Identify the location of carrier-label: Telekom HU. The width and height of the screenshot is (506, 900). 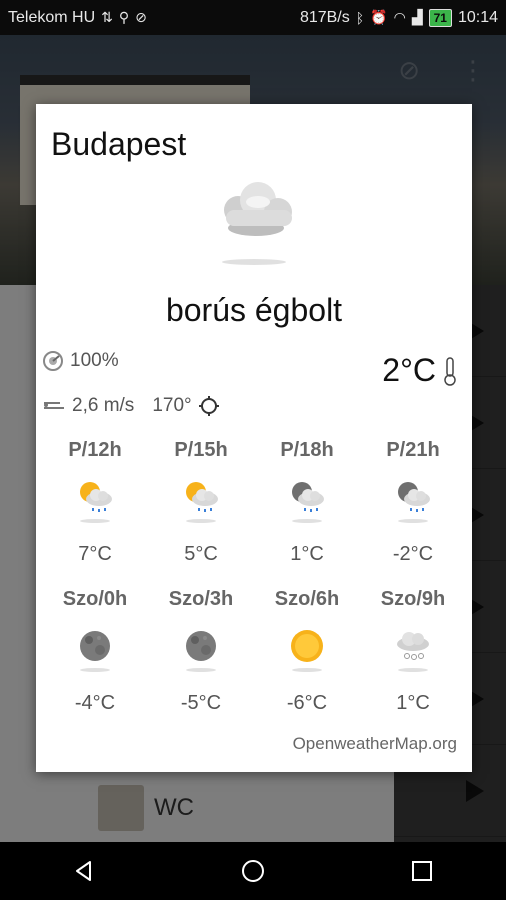
(52, 17).